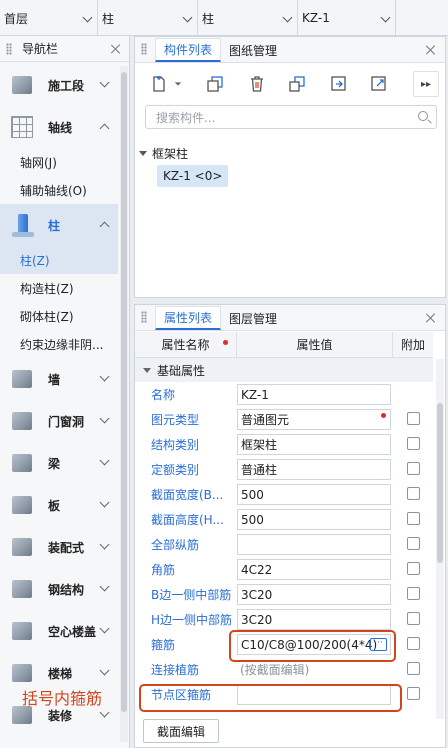 The height and width of the screenshot is (748, 448). Describe the element at coordinates (59, 85) in the screenshot. I see `nav-cat-construction-section: 施工段` at that location.